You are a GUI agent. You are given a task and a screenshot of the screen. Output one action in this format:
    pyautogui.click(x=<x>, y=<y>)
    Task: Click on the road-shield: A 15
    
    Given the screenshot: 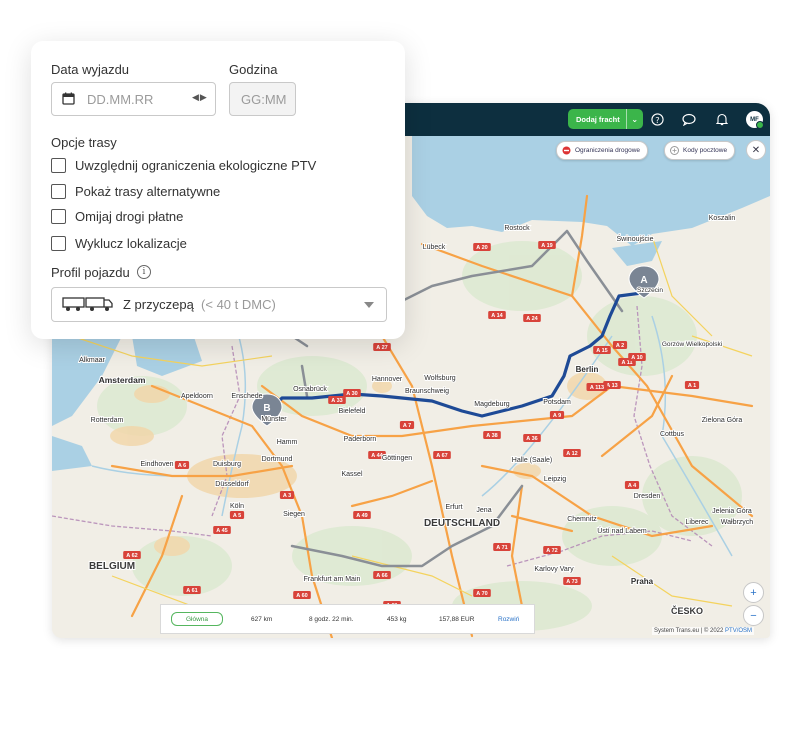 What is the action you would take?
    pyautogui.click(x=602, y=350)
    